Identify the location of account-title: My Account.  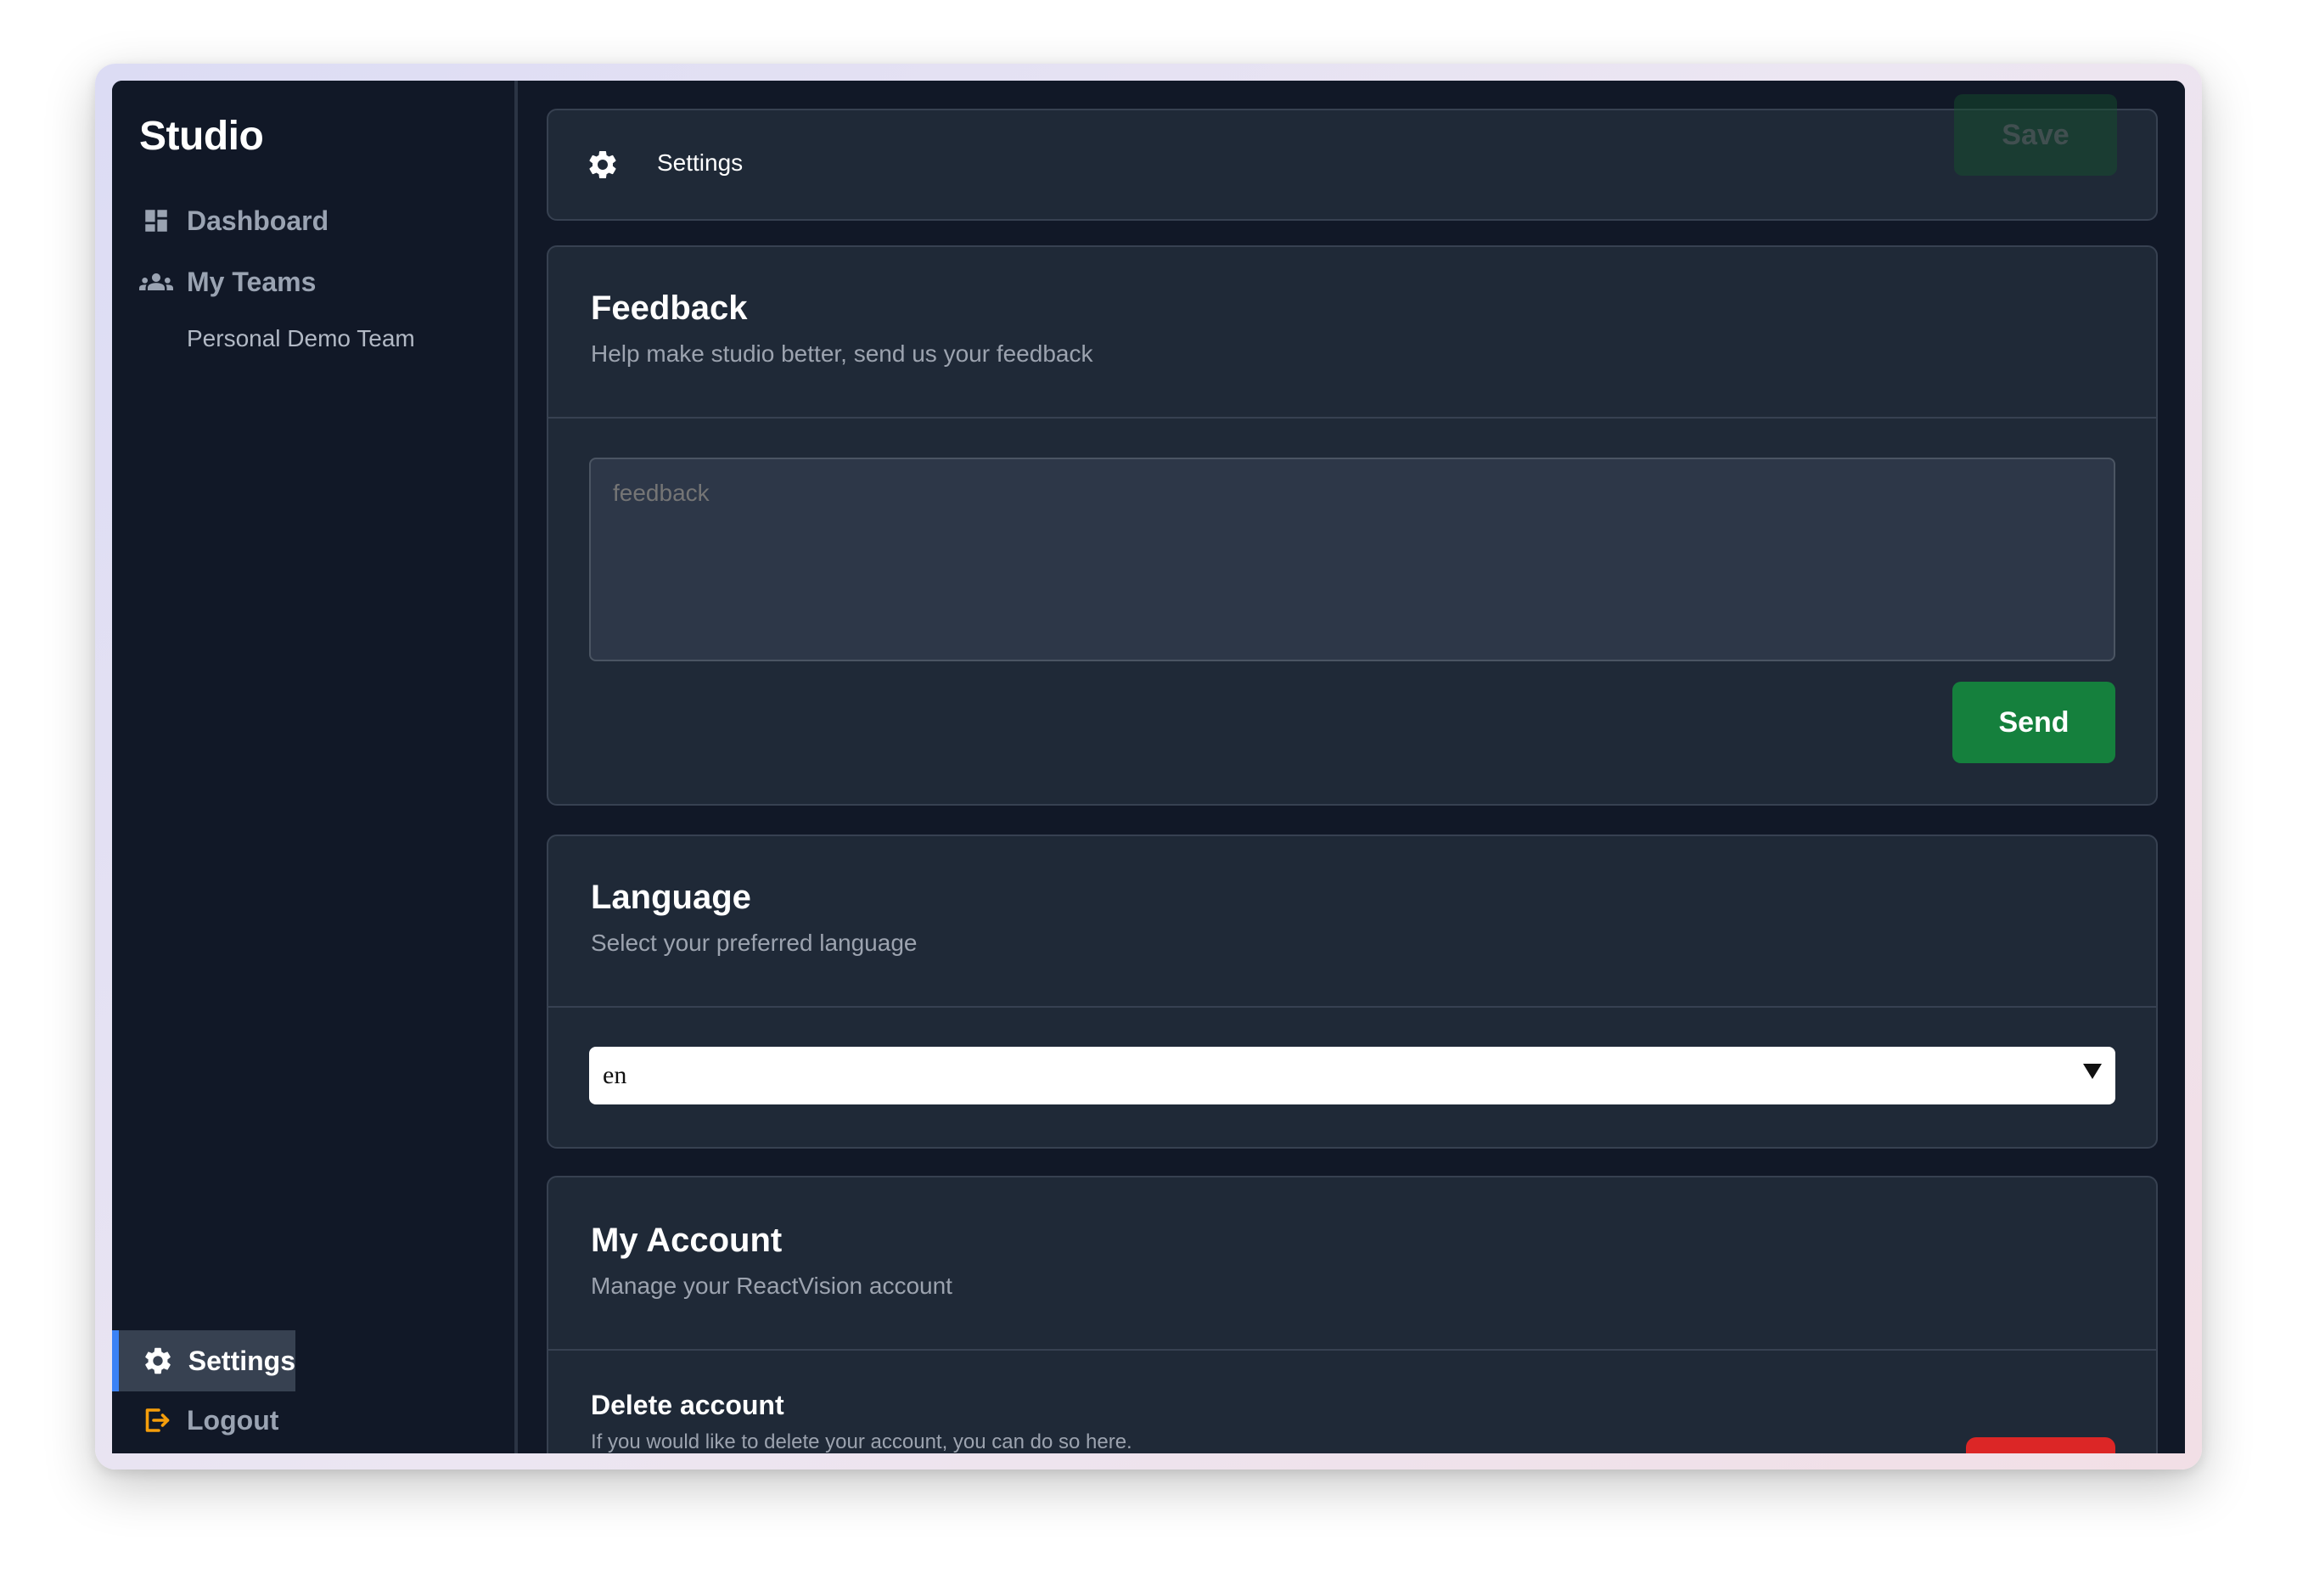
(687, 1240).